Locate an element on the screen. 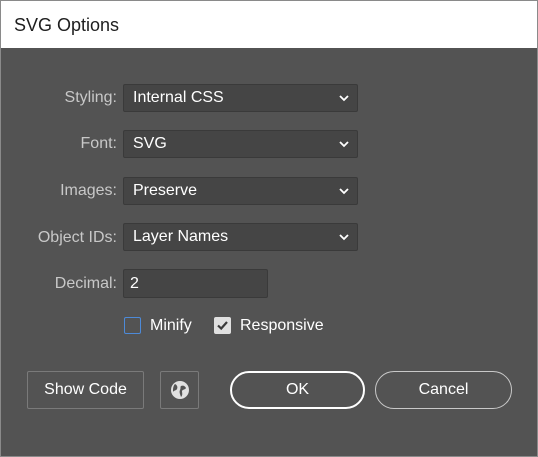  font-select: SVG is located at coordinates (240, 144).